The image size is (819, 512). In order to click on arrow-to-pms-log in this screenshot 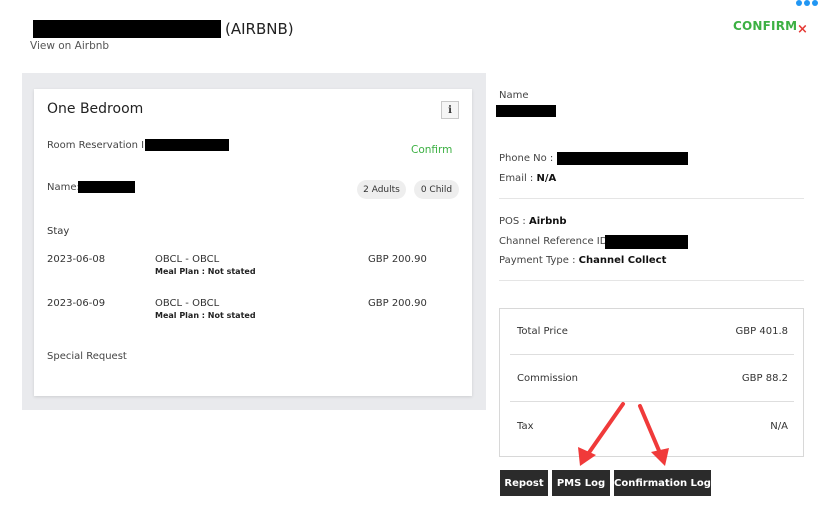, I will do `click(601, 434)`.